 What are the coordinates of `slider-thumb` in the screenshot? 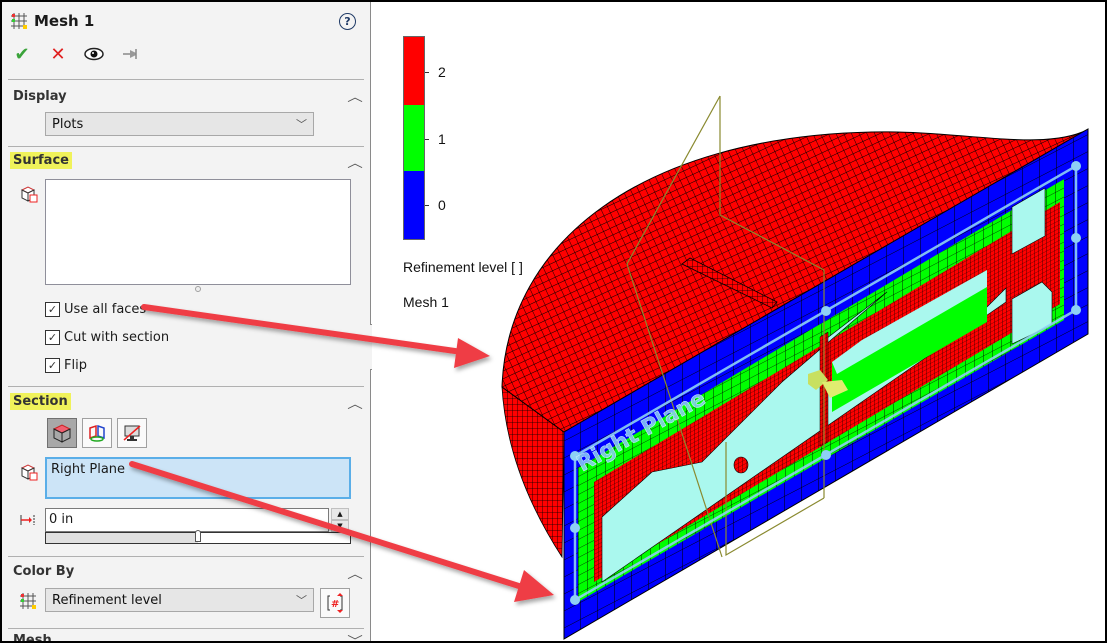 It's located at (198, 536).